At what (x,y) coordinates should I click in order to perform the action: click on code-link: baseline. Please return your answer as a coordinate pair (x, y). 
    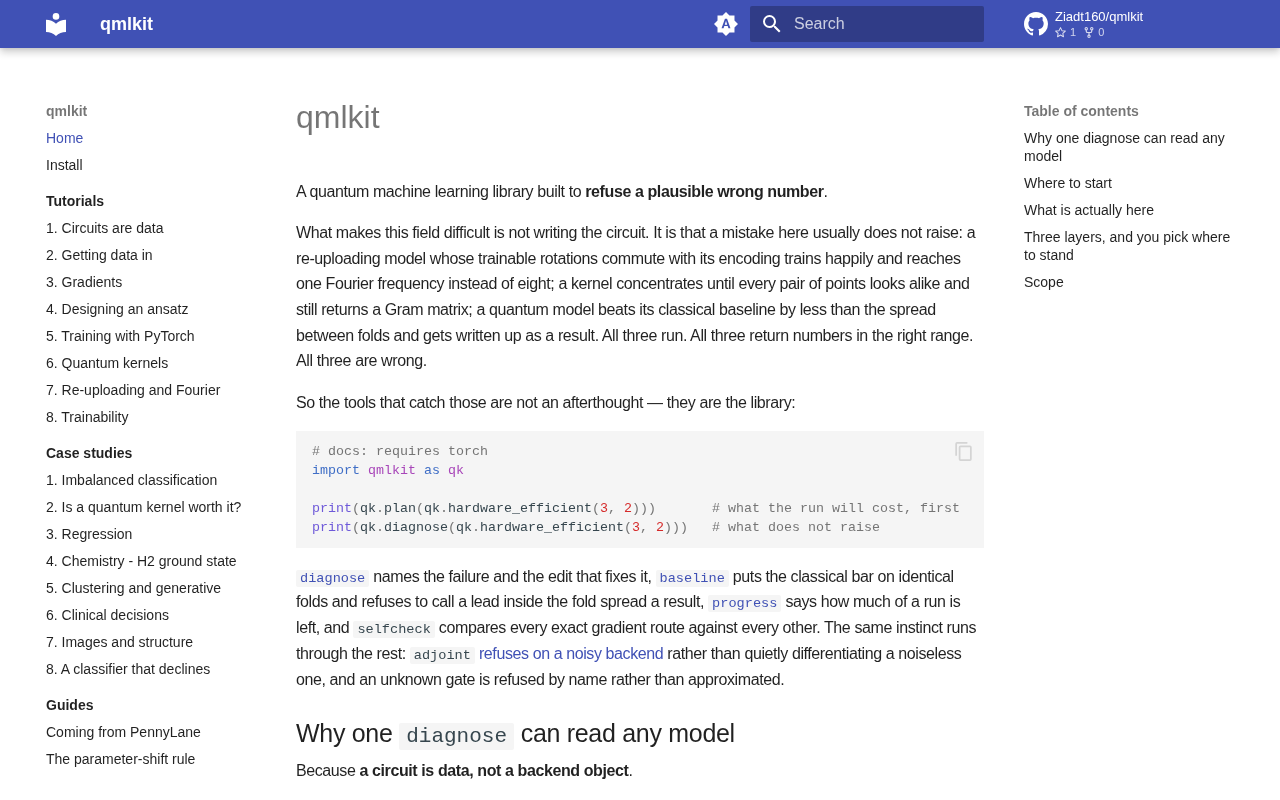
    Looking at the image, I should click on (692, 578).